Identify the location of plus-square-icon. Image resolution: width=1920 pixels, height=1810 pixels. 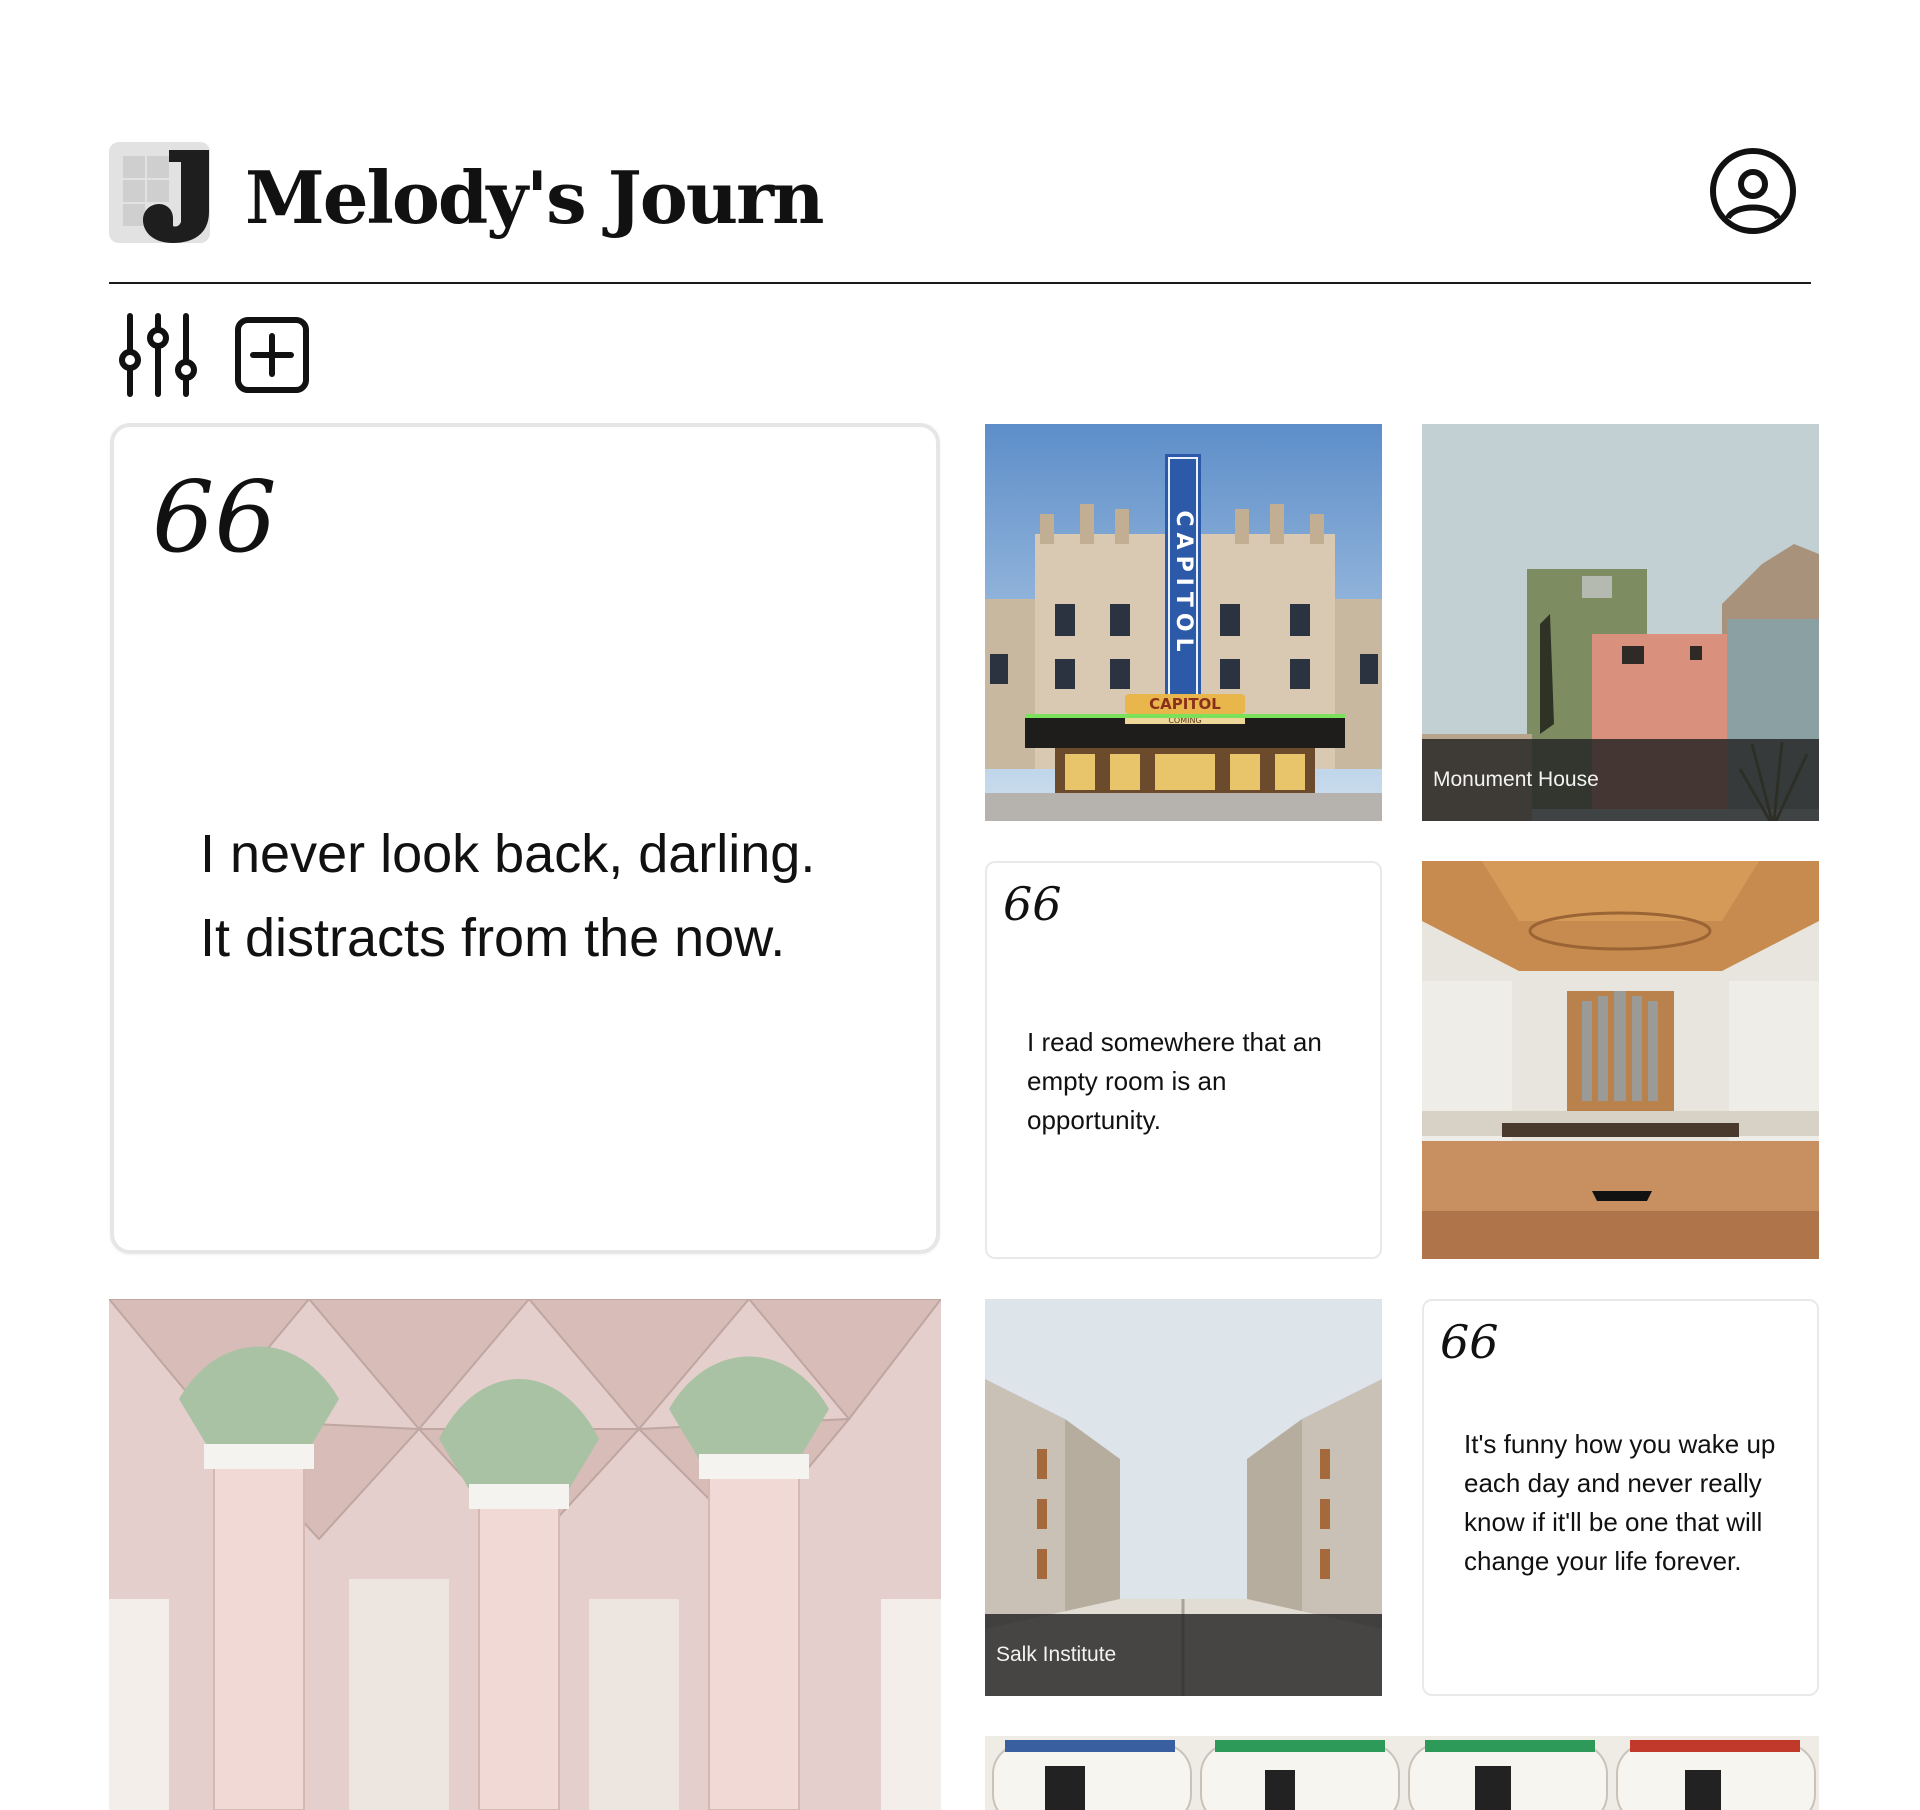
(272, 355).